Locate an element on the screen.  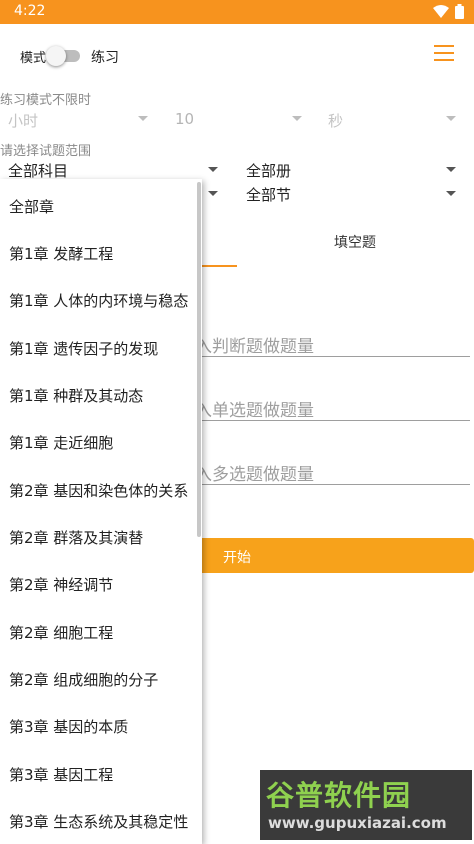
multi-input-underline is located at coordinates (335, 484).